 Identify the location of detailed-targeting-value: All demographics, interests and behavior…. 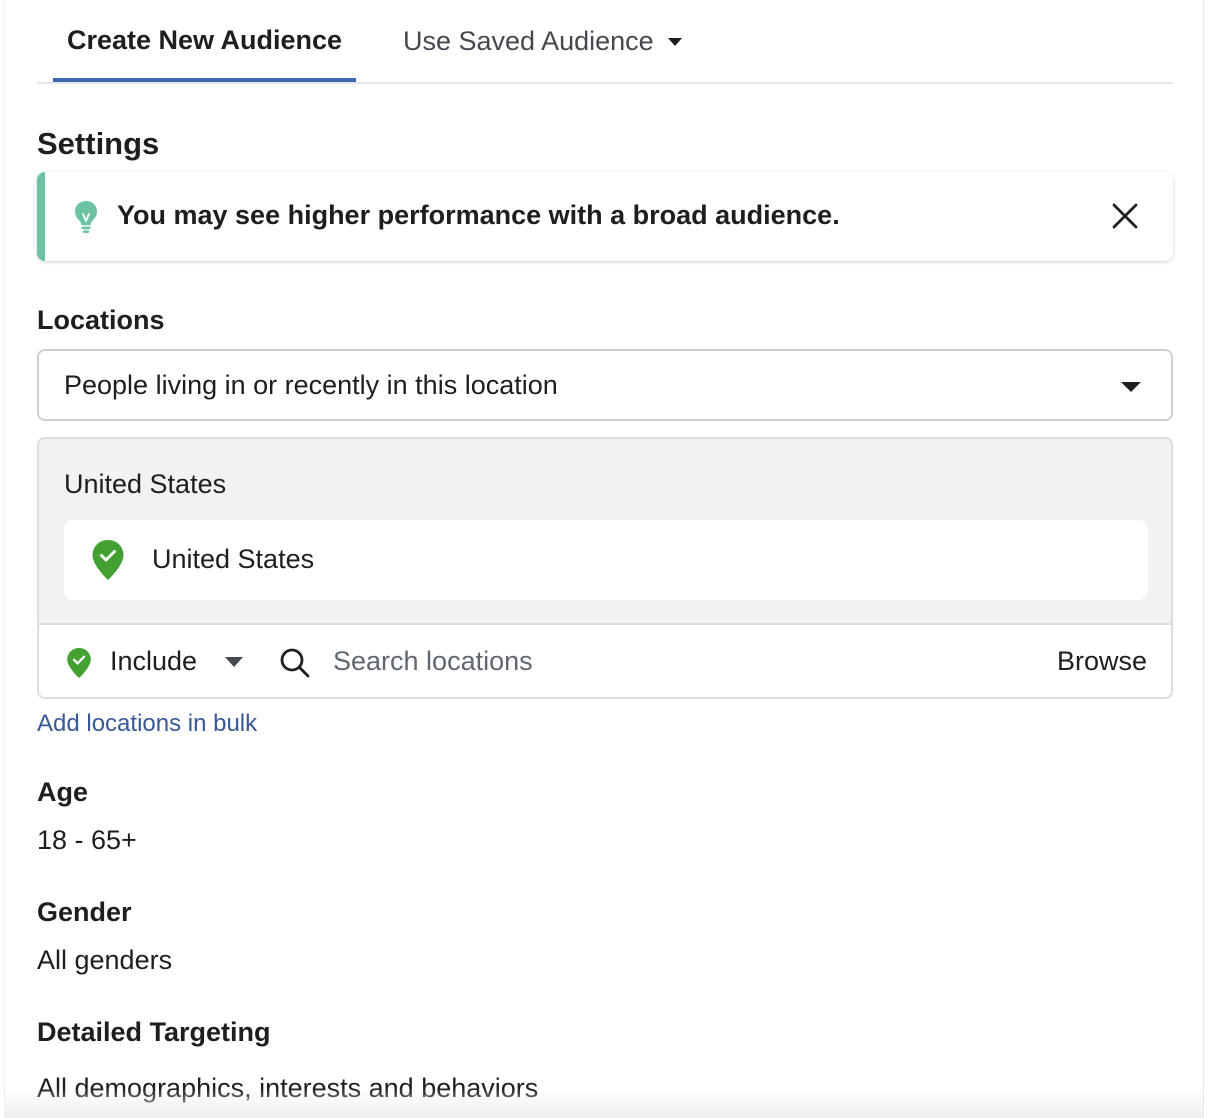
(287, 1088).